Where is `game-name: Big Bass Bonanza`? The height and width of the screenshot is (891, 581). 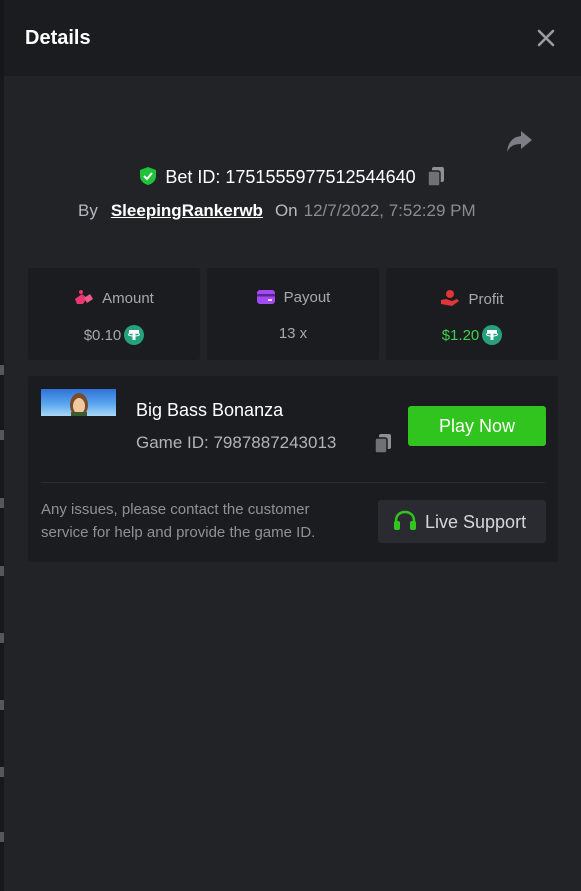 game-name: Big Bass Bonanza is located at coordinates (210, 410).